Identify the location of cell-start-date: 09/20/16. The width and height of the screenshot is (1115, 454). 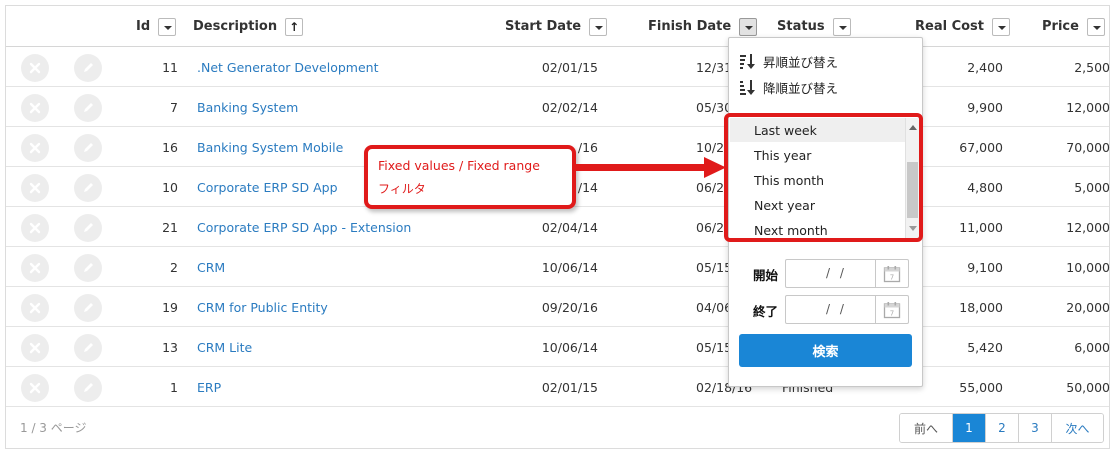
(569, 307).